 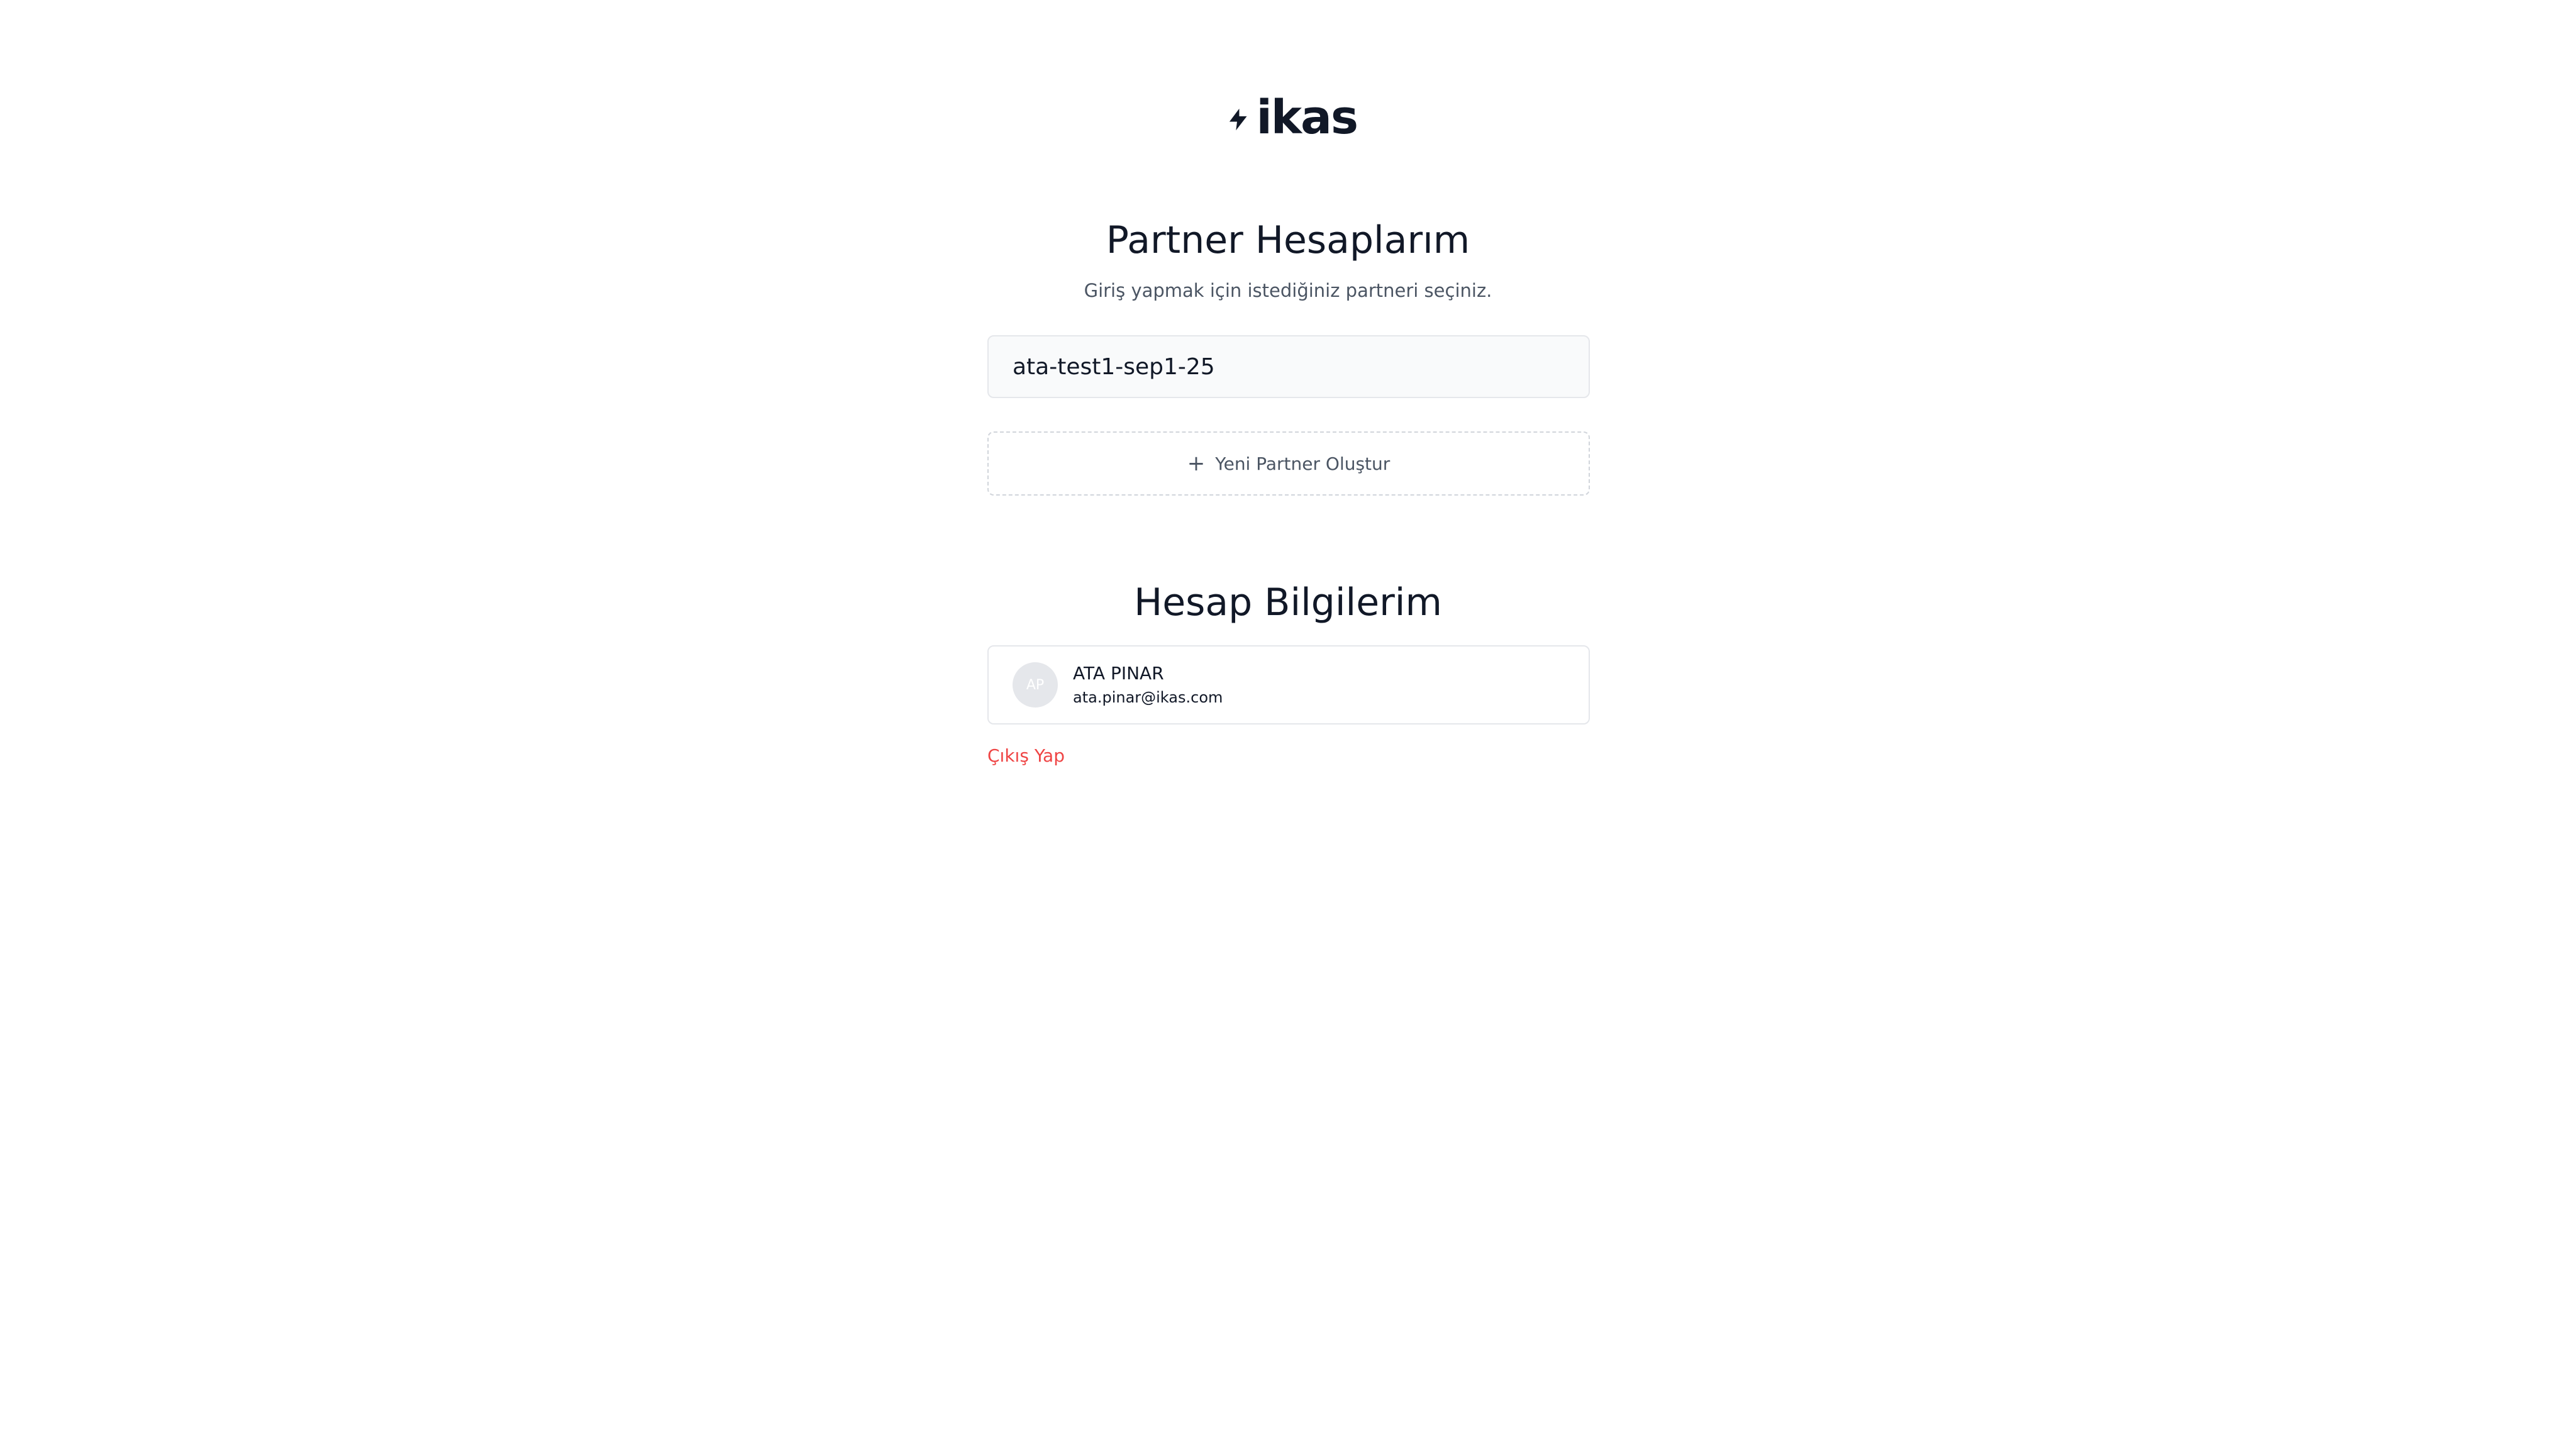 What do you see at coordinates (1307, 118) in the screenshot?
I see `brand-name: ikas` at bounding box center [1307, 118].